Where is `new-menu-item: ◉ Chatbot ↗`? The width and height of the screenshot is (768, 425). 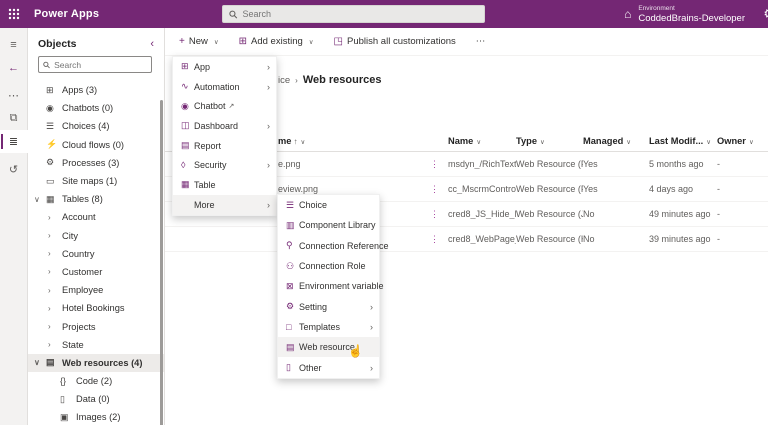 new-menu-item: ◉ Chatbot ↗ is located at coordinates (224, 106).